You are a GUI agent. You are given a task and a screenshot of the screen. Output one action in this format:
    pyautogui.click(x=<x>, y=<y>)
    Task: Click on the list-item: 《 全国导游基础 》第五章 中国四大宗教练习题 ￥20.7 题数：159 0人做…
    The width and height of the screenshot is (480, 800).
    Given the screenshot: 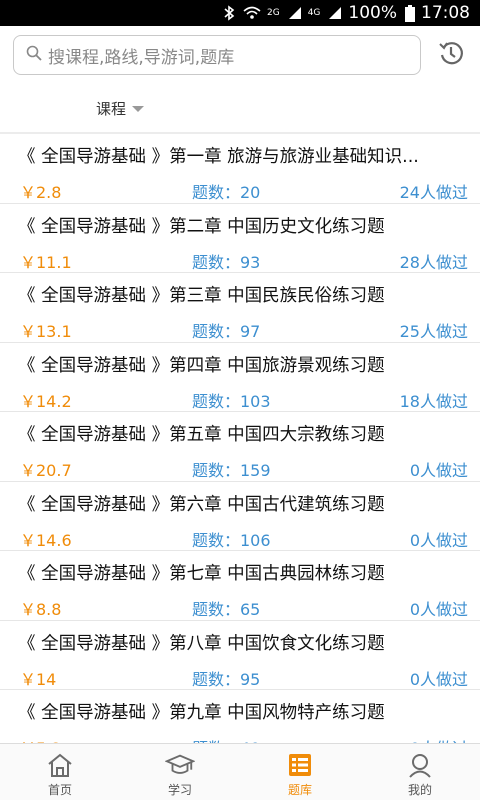 What is the action you would take?
    pyautogui.click(x=240, y=447)
    